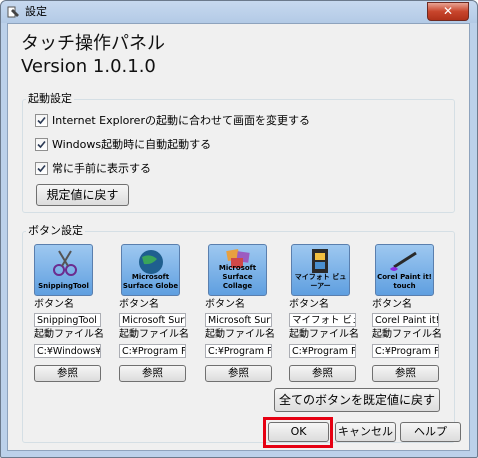 The width and height of the screenshot is (478, 458). I want to click on button-name-field-4: マイフォト ビューア, so click(322, 320).